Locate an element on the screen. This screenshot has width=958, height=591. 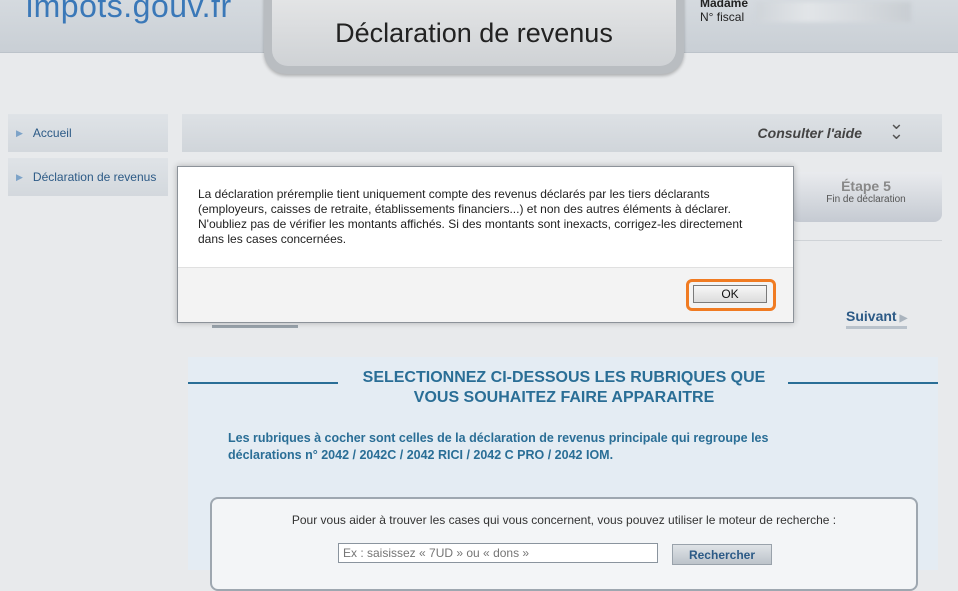
ok-button: OK is located at coordinates (730, 294).